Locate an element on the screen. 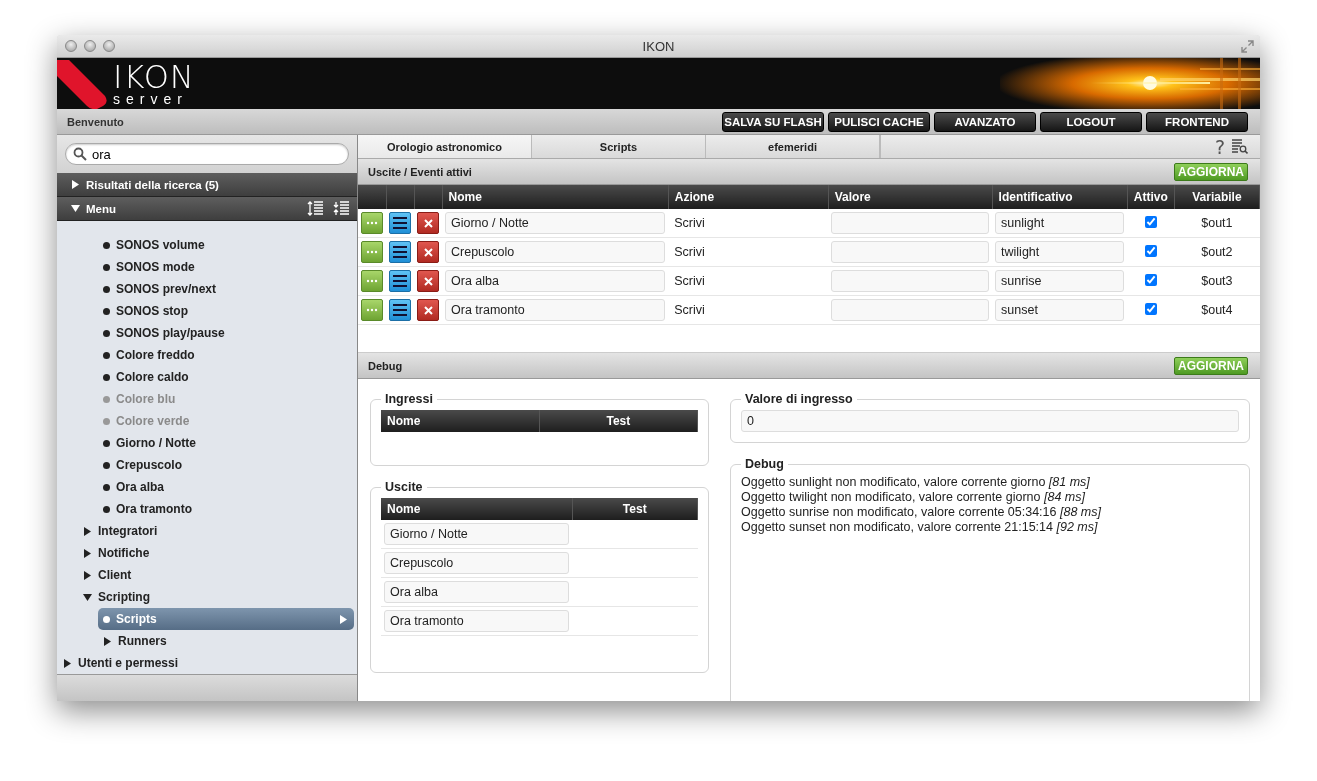  section-title: Uscite / Eventi attivi is located at coordinates (420, 171).